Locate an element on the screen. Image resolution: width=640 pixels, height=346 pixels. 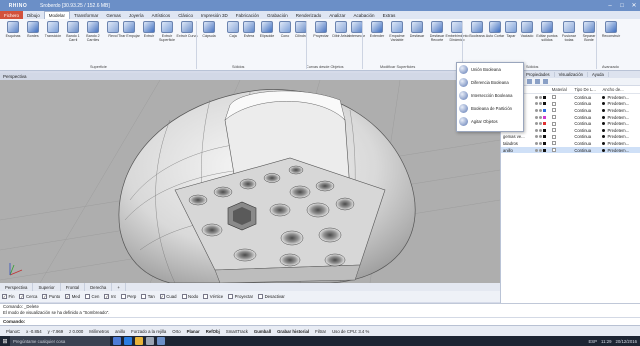
dropdown-item-uni-n-booleana: Unión Booleana is located at coordinates (490, 69).